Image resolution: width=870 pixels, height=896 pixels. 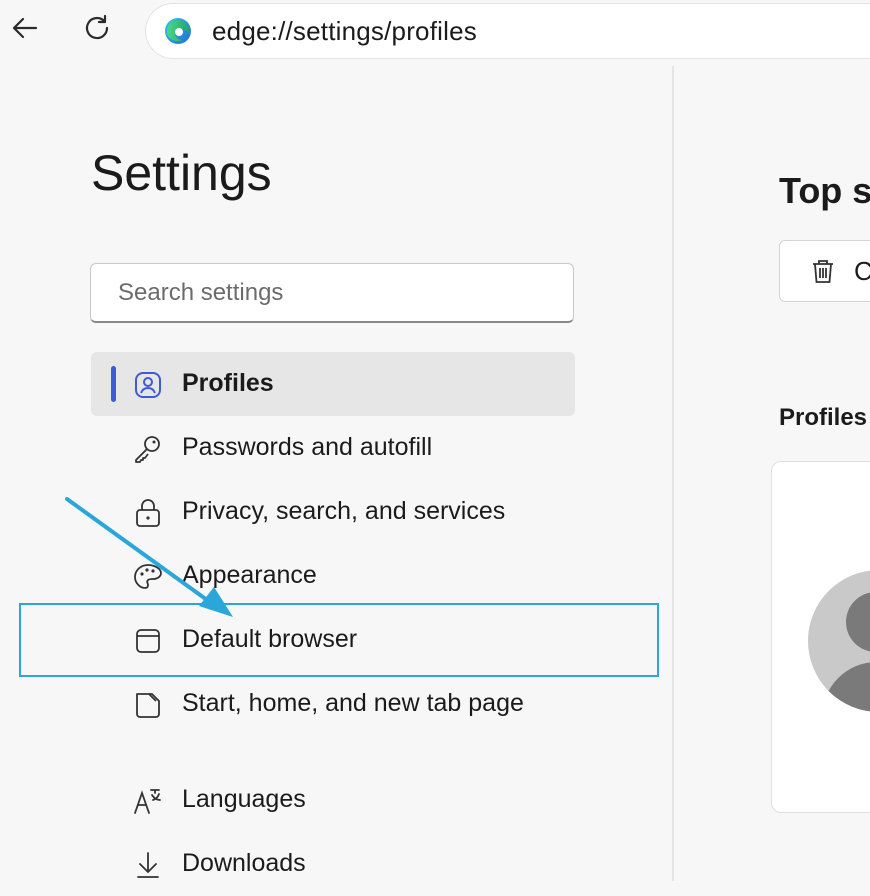 I want to click on sidebar-item-default-browser: Default browser, so click(x=333, y=640).